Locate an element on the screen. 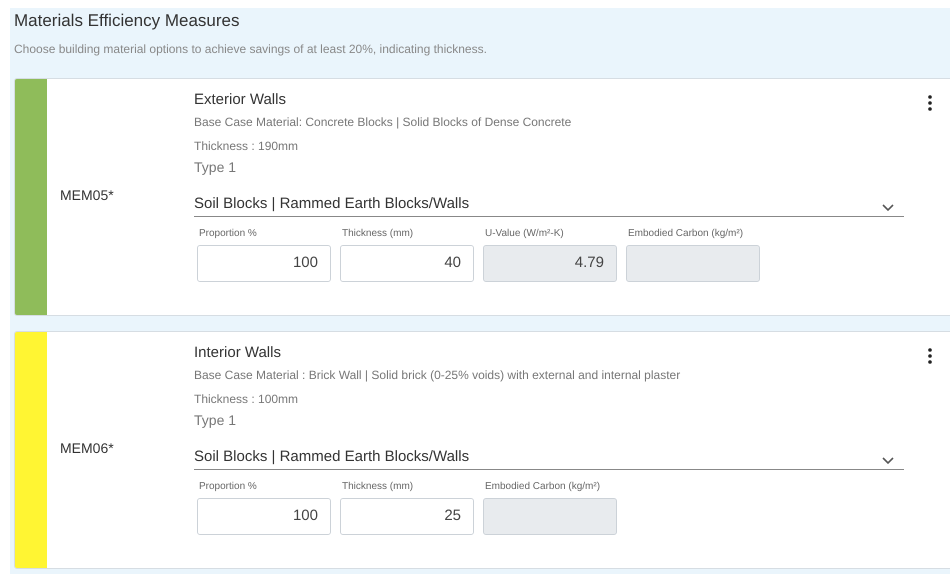 The height and width of the screenshot is (574, 950). thickness-text: Thickness : 190mm is located at coordinates (246, 146).